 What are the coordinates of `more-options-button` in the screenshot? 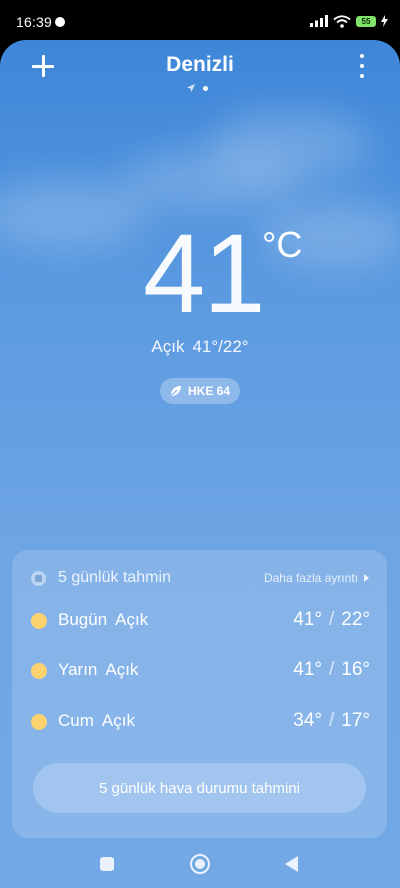 It's located at (362, 66).